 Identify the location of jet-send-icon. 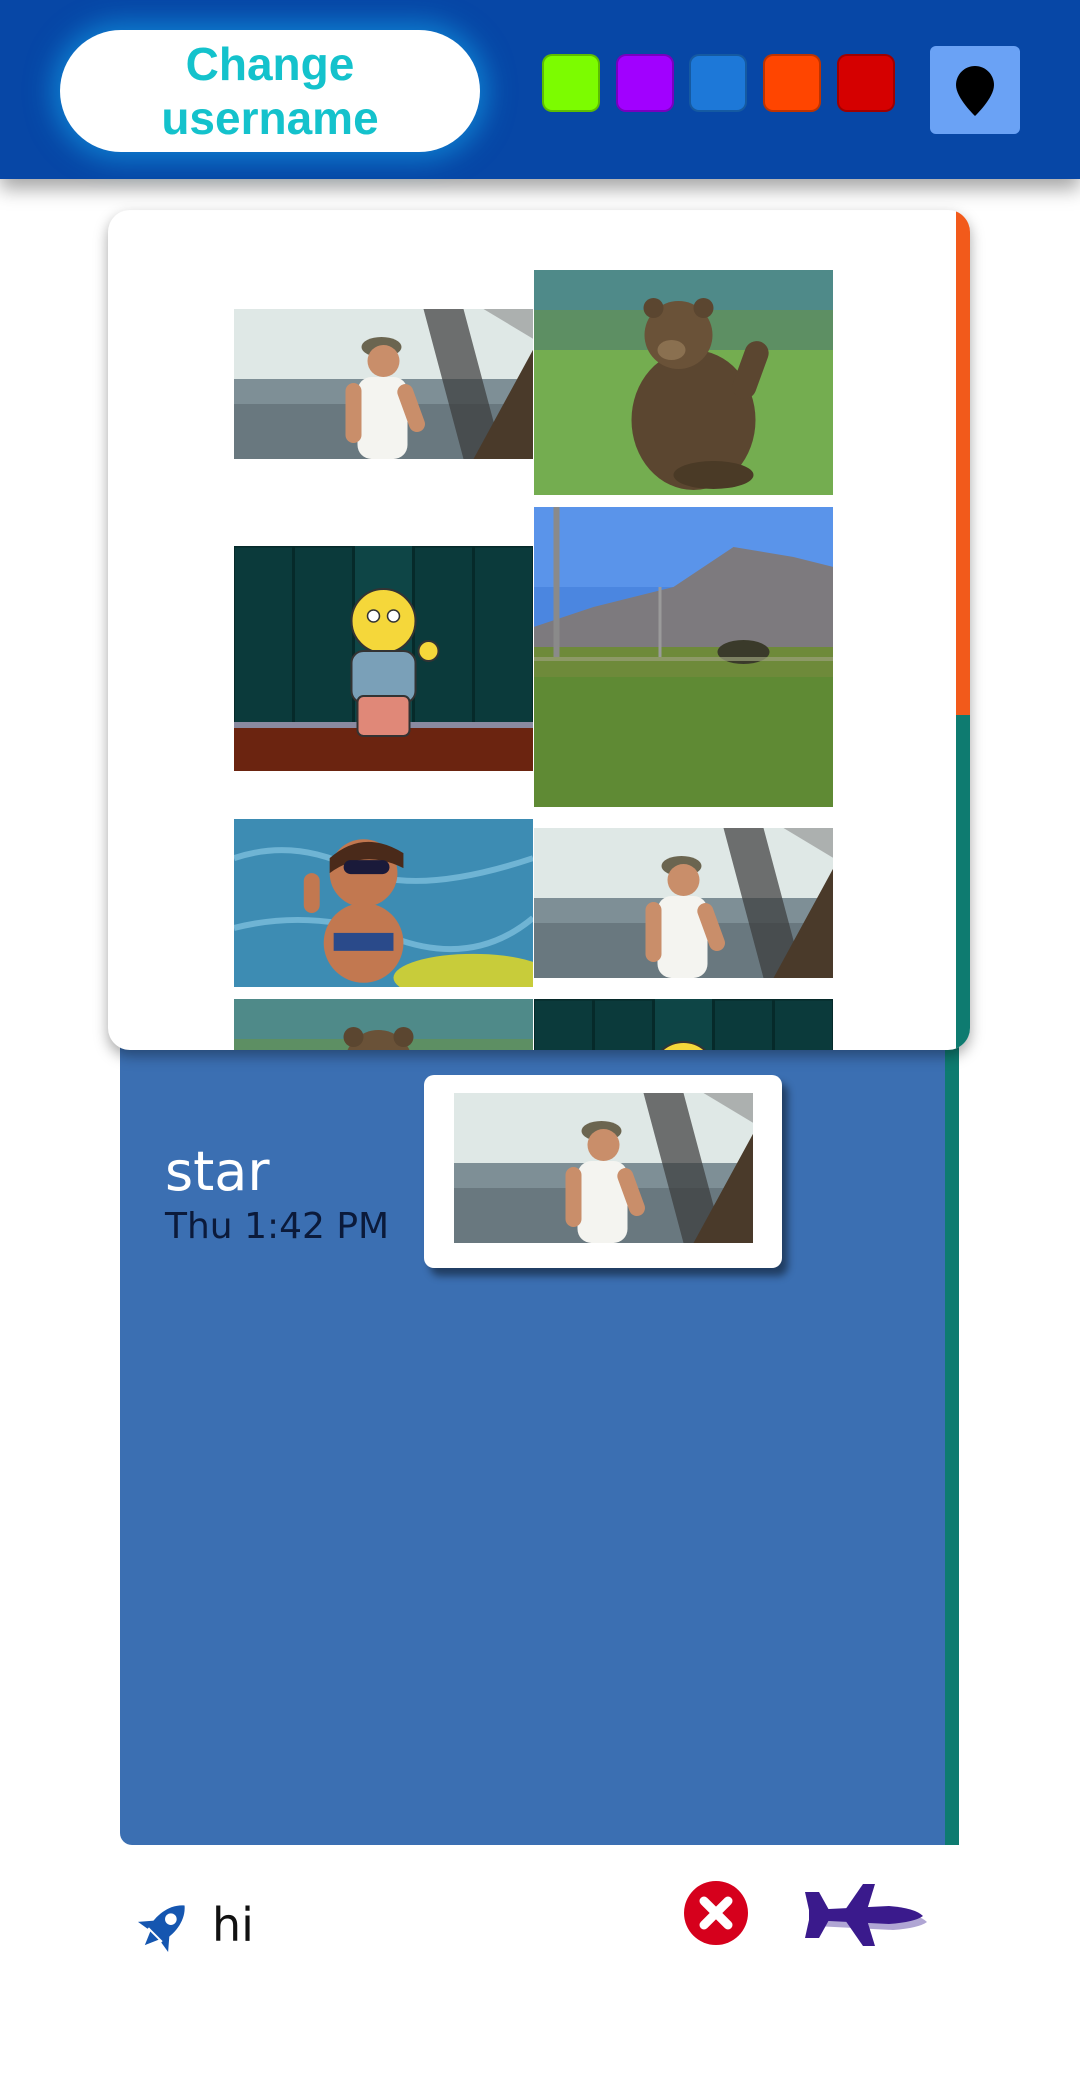
(866, 1915).